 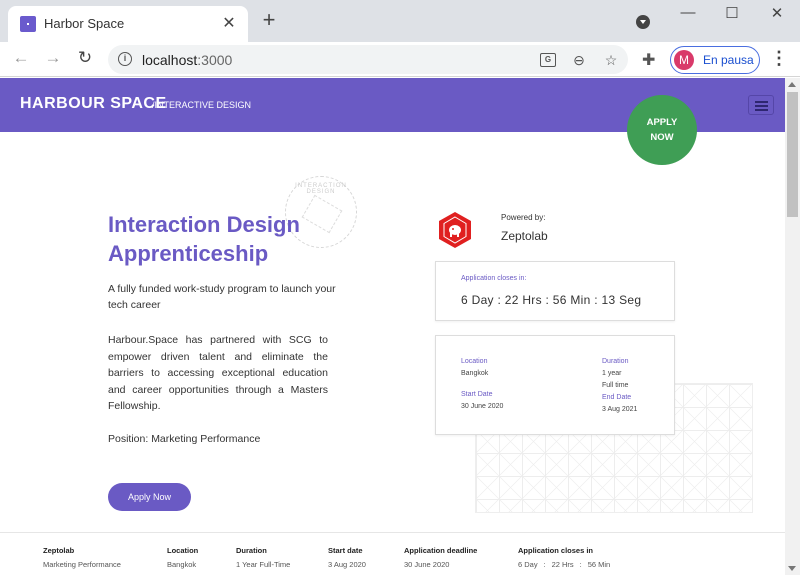 What do you see at coordinates (128, 24) in the screenshot?
I see `browser-tab: Harbor Space ✕` at bounding box center [128, 24].